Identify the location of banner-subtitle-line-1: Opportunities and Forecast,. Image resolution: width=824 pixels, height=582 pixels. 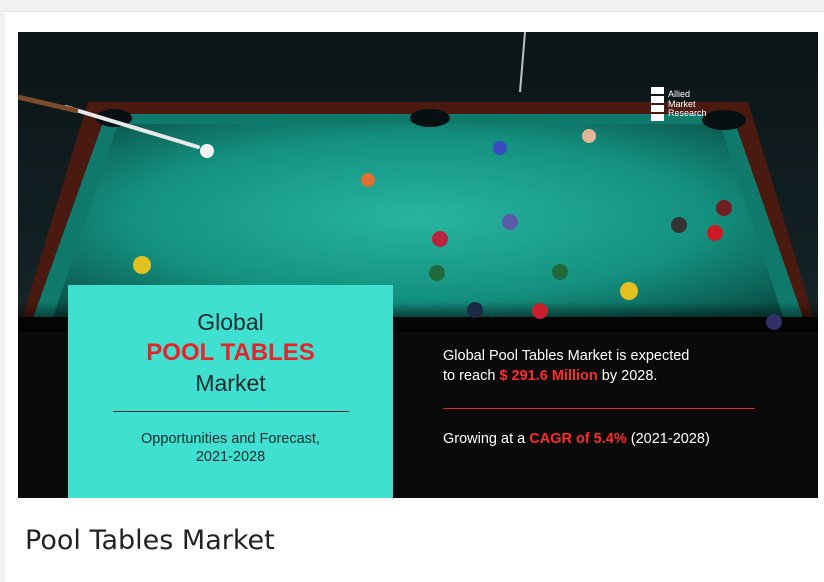
(230, 439).